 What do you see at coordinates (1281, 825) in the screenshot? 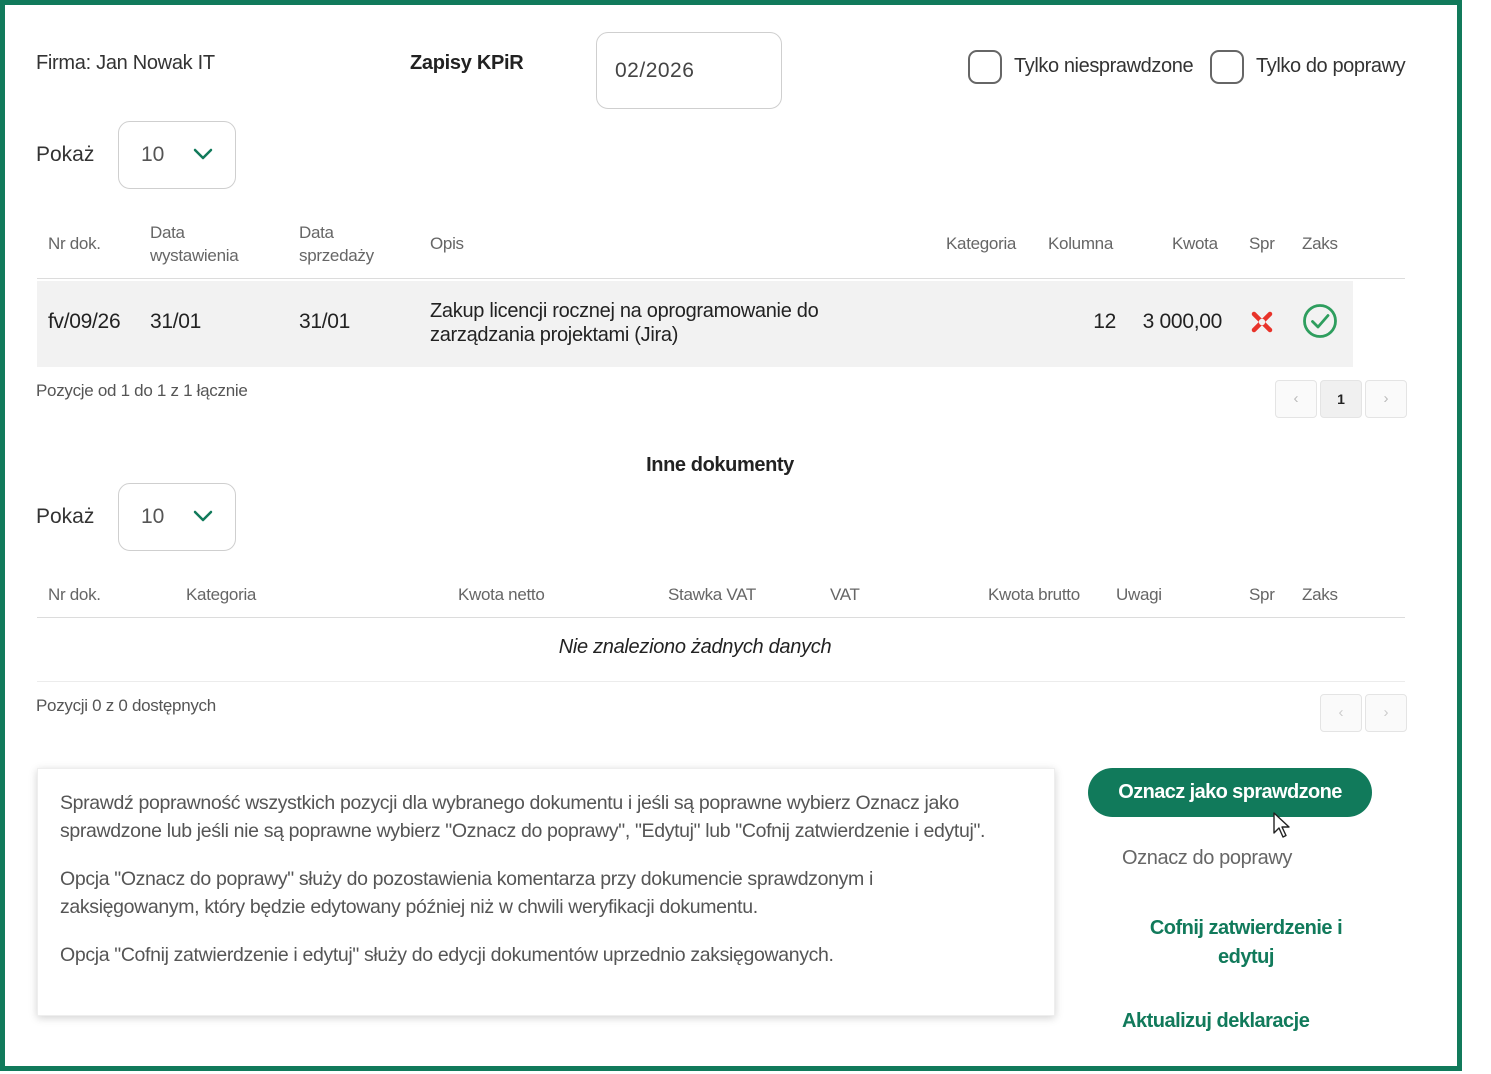
I see `mouse-cursor-icon` at bounding box center [1281, 825].